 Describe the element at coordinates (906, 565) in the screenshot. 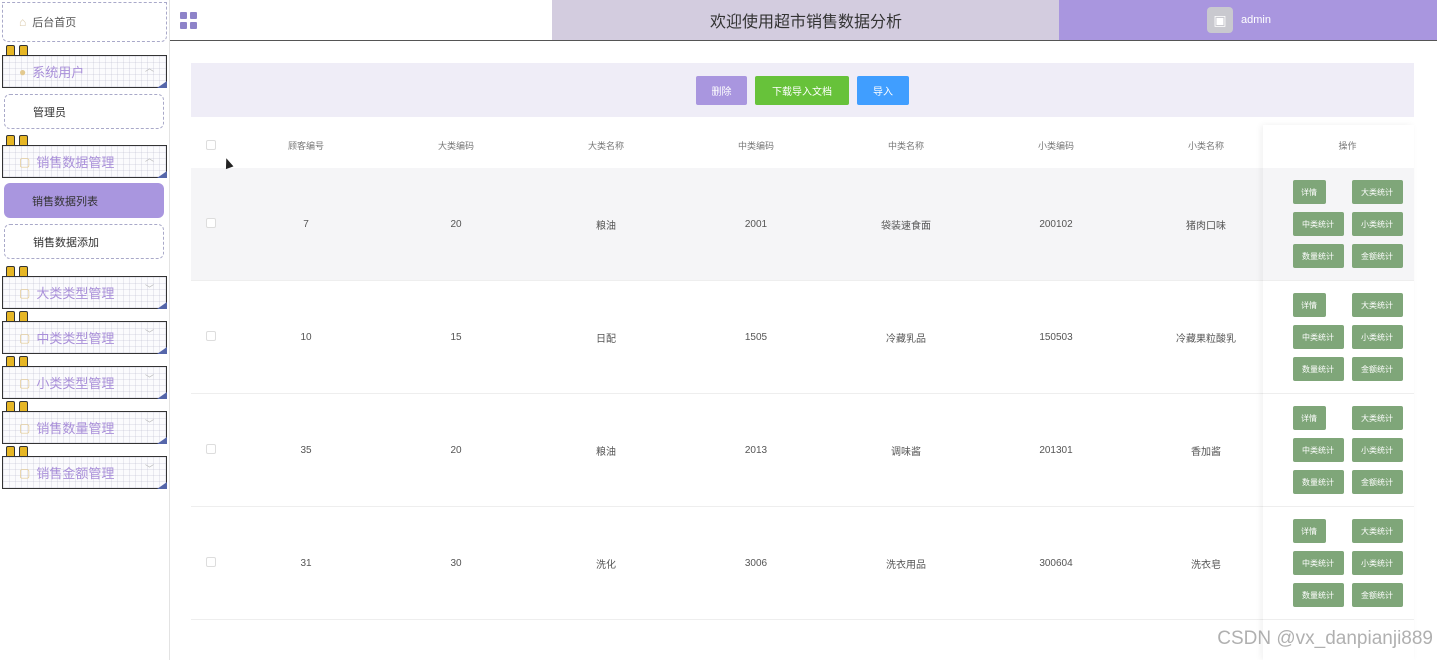

I see `table-cell: 洗衣用品` at that location.